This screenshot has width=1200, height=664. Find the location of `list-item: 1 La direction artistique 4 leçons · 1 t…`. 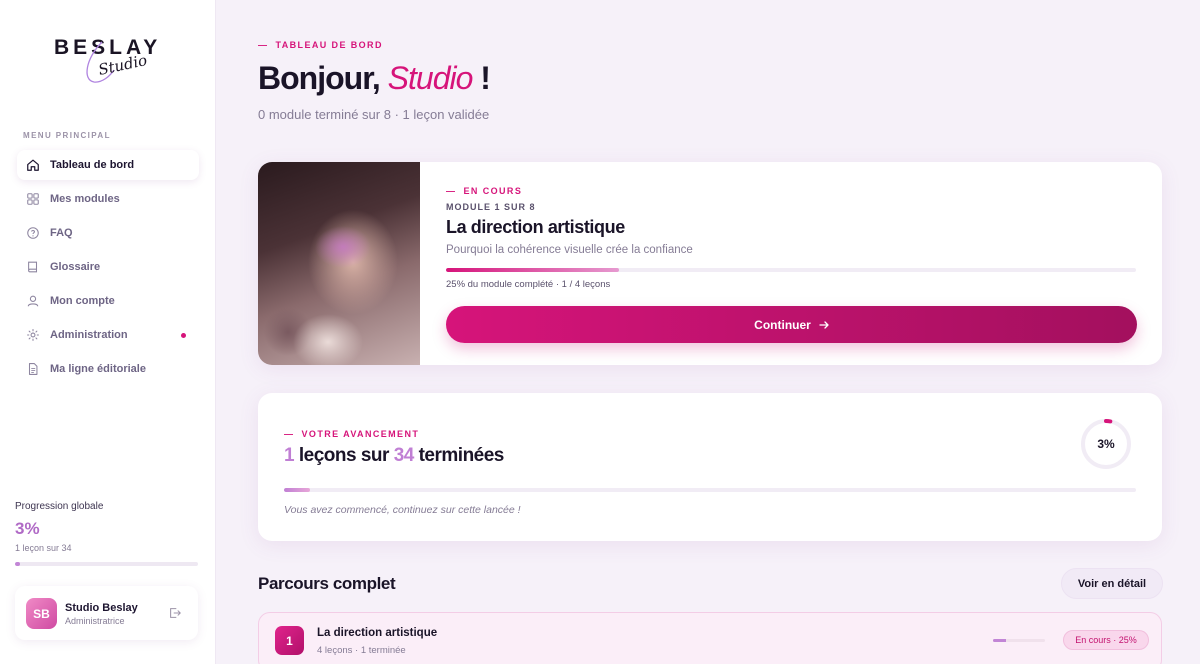

list-item: 1 La direction artistique 4 leçons · 1 t… is located at coordinates (710, 638).